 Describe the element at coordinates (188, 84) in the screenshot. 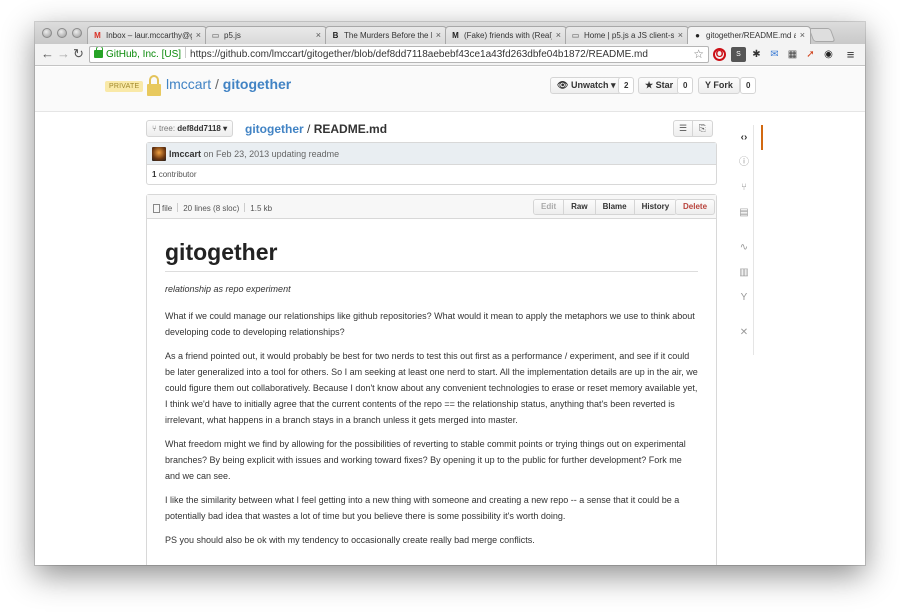

I see `repo-owner-link: lmccart` at that location.